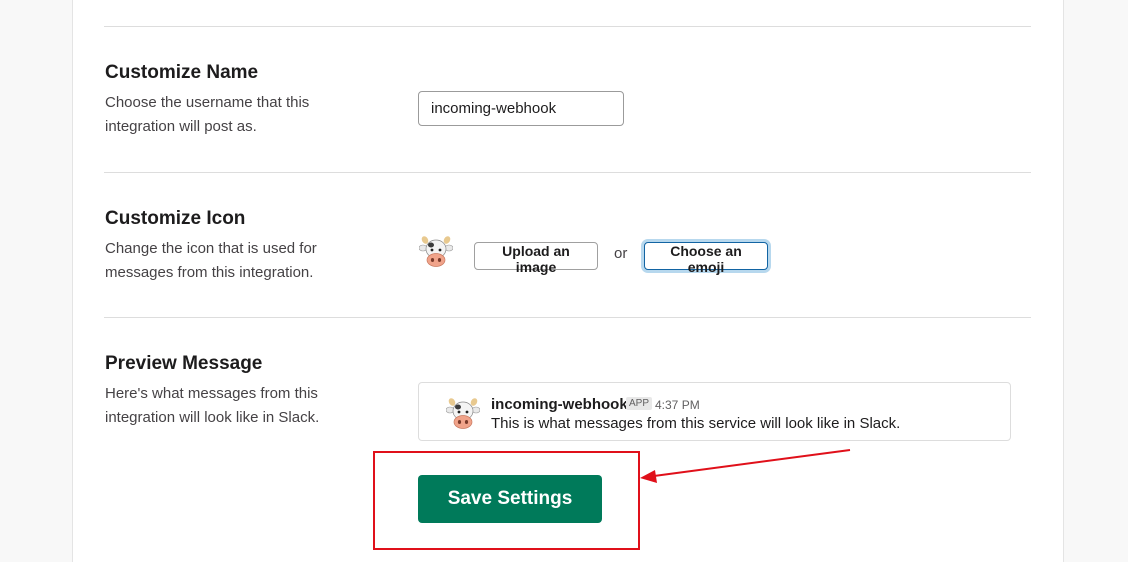  What do you see at coordinates (567, 317) in the screenshot?
I see `divider-icon-preview` at bounding box center [567, 317].